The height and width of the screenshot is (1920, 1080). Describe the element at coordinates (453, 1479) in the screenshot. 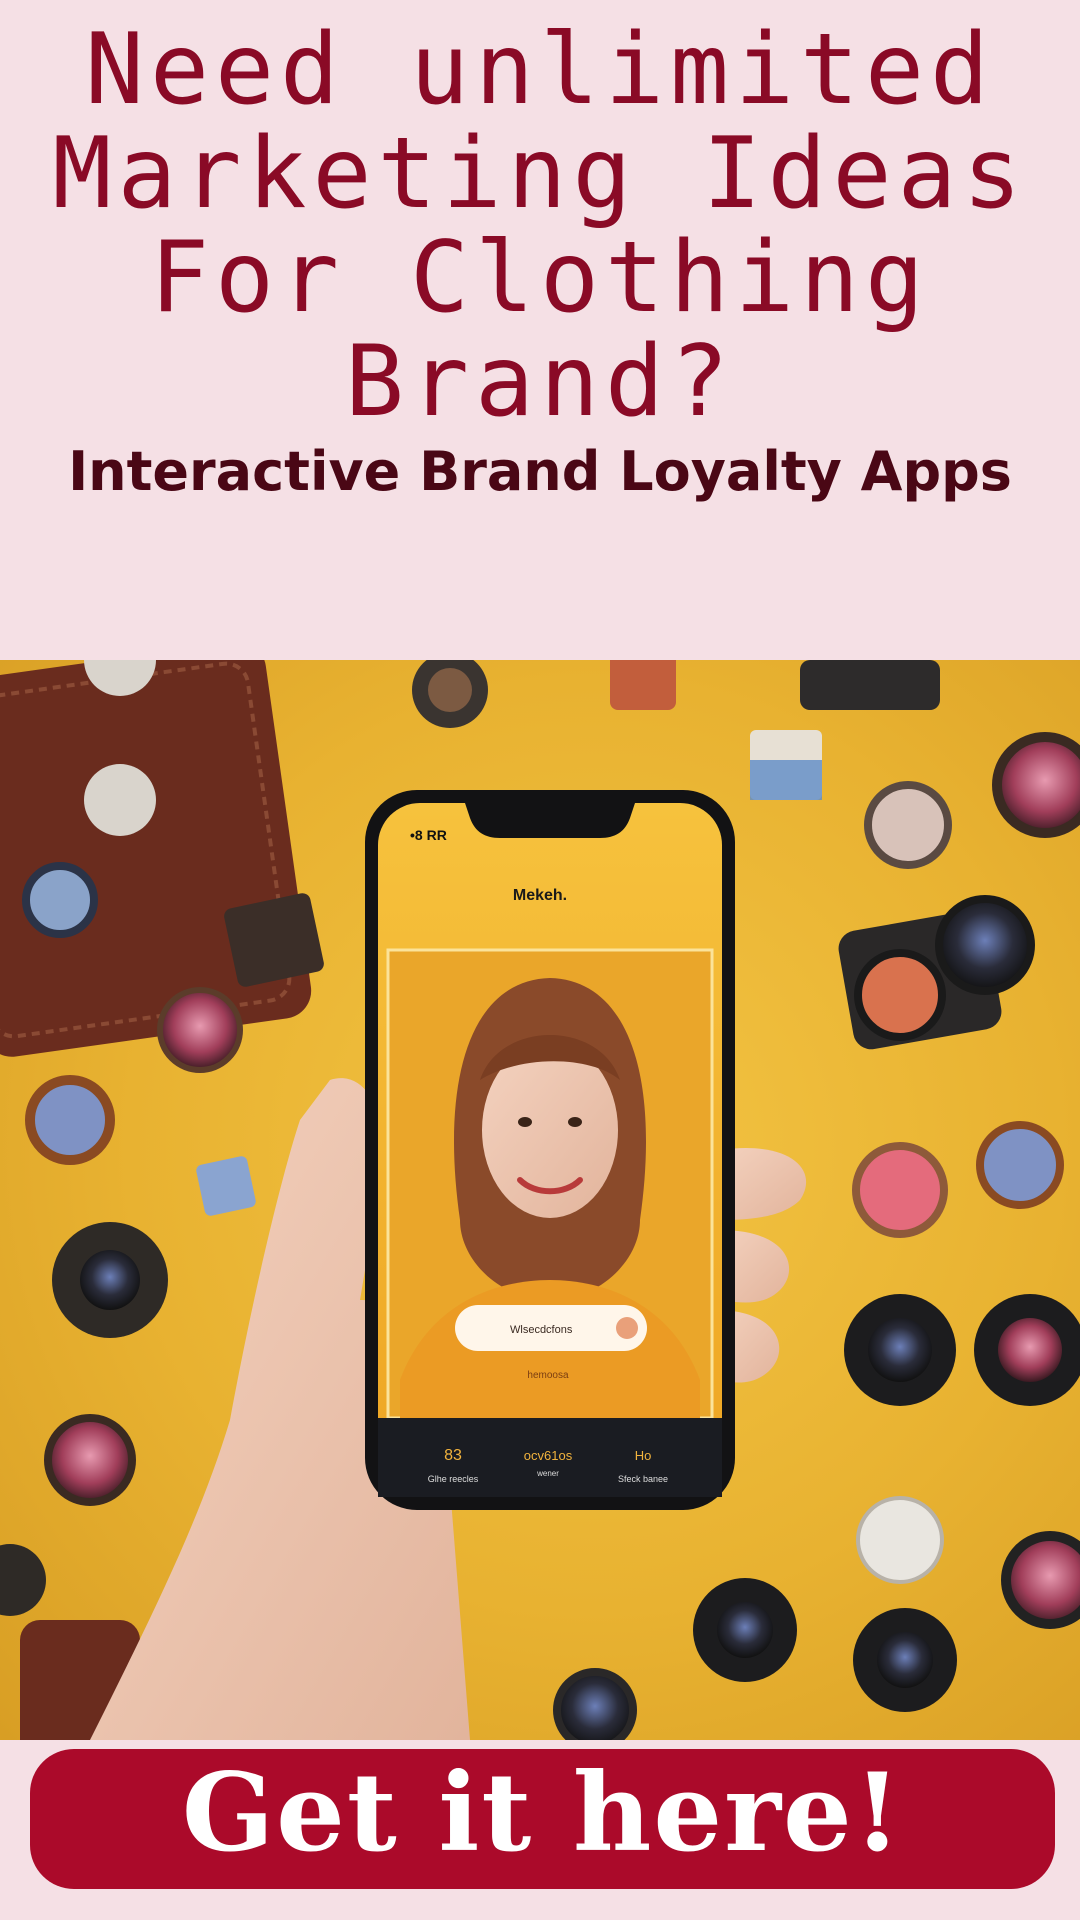

I see `phone-nav-1-label: Glhe reecles` at that location.